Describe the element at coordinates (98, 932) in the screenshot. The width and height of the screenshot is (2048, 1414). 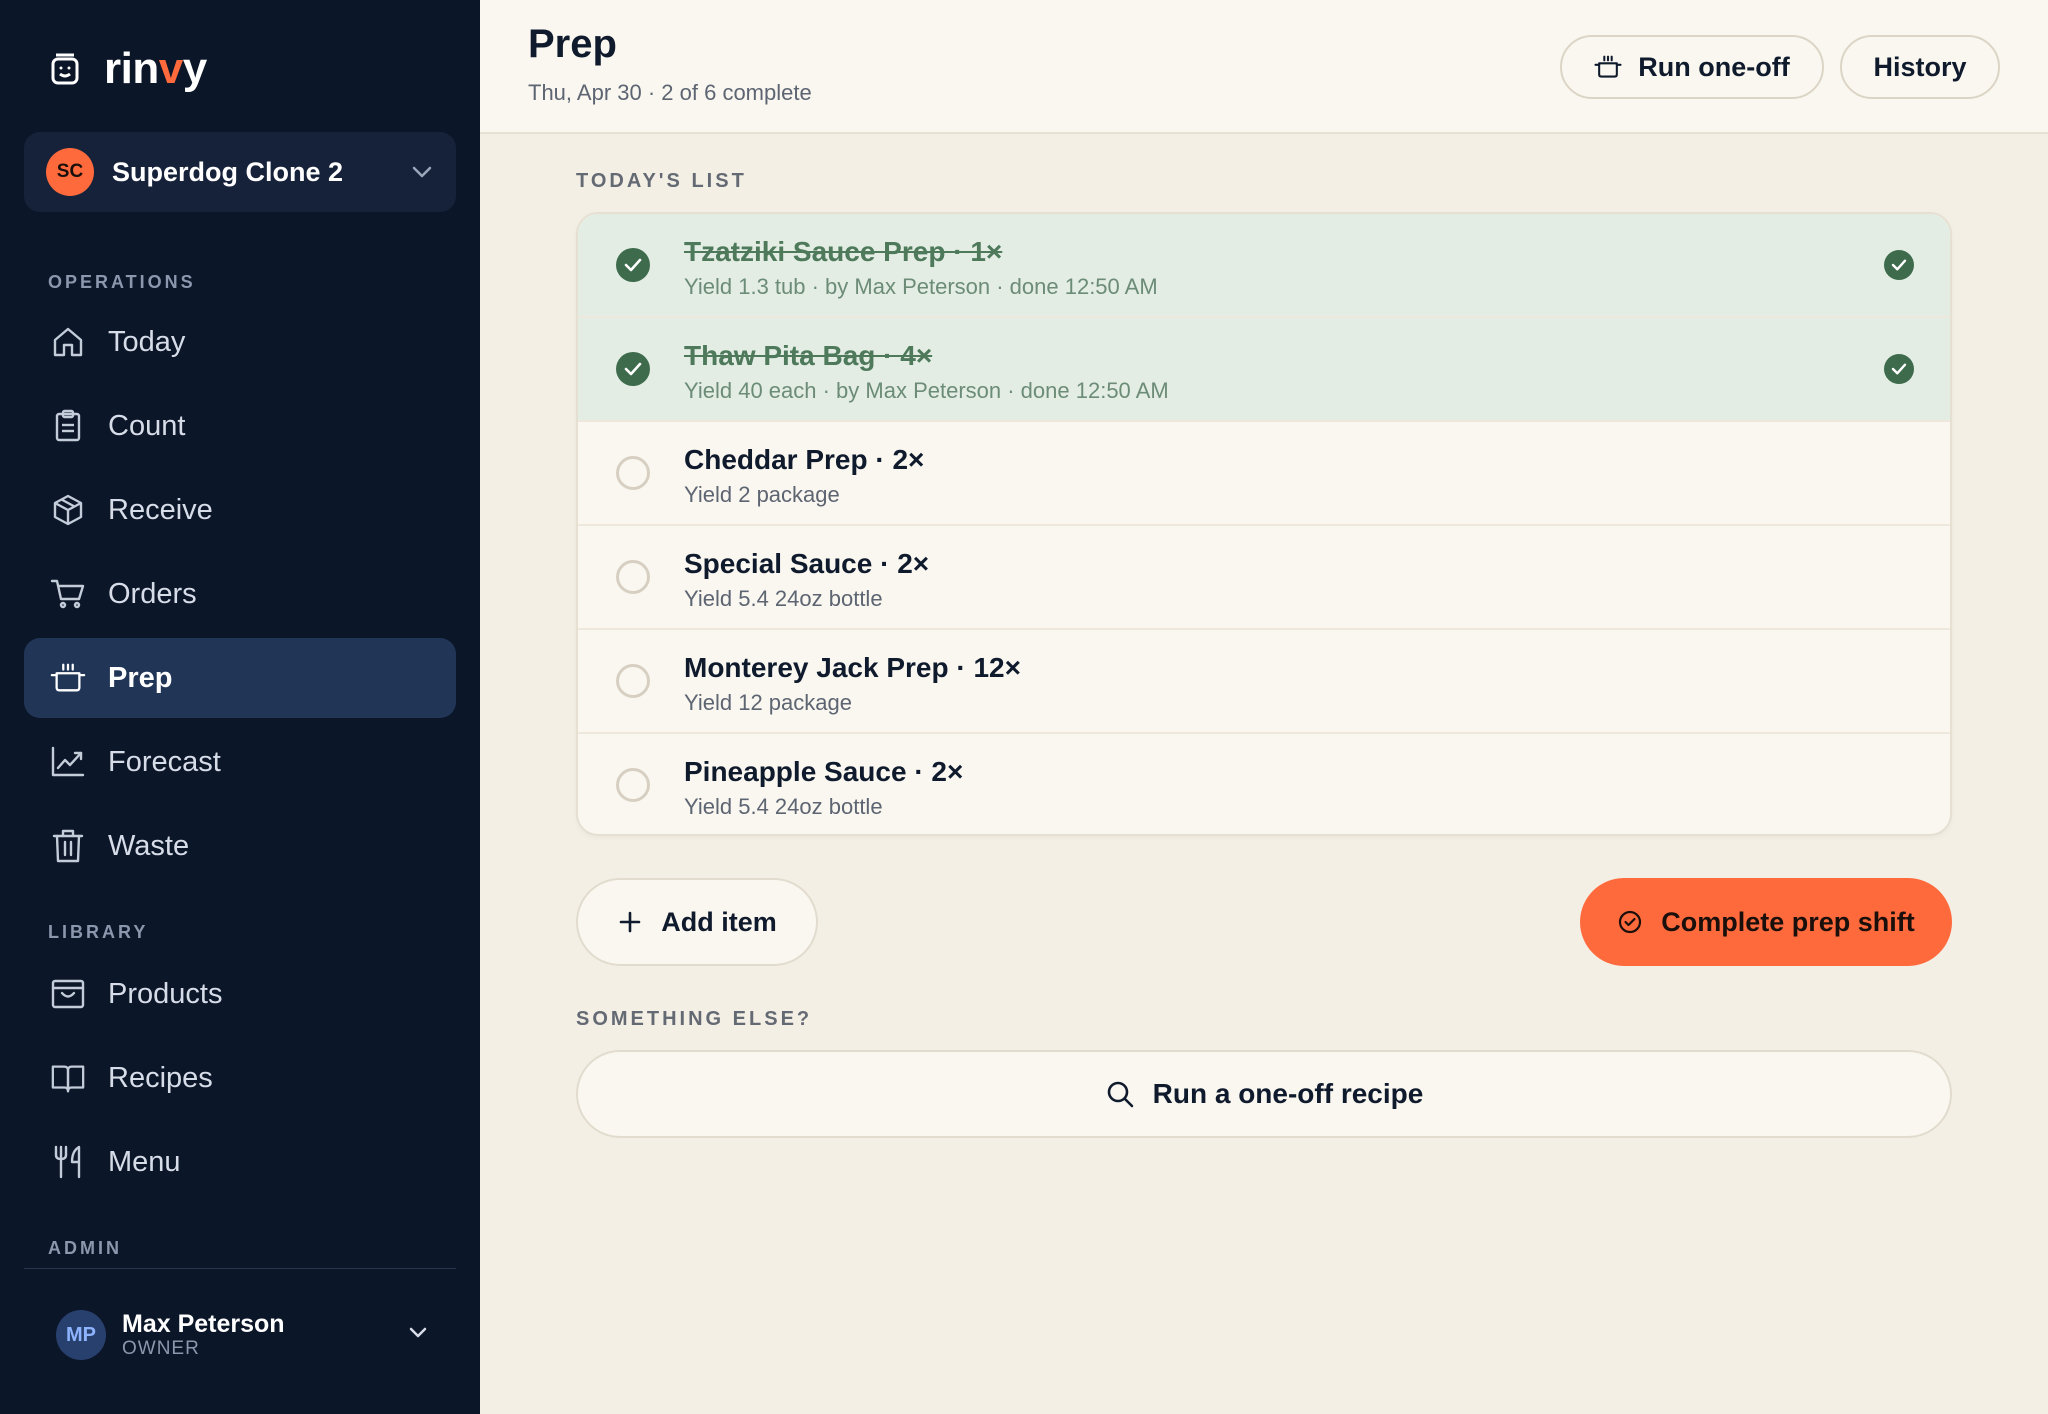
I see `section-library: LIBRARY` at that location.